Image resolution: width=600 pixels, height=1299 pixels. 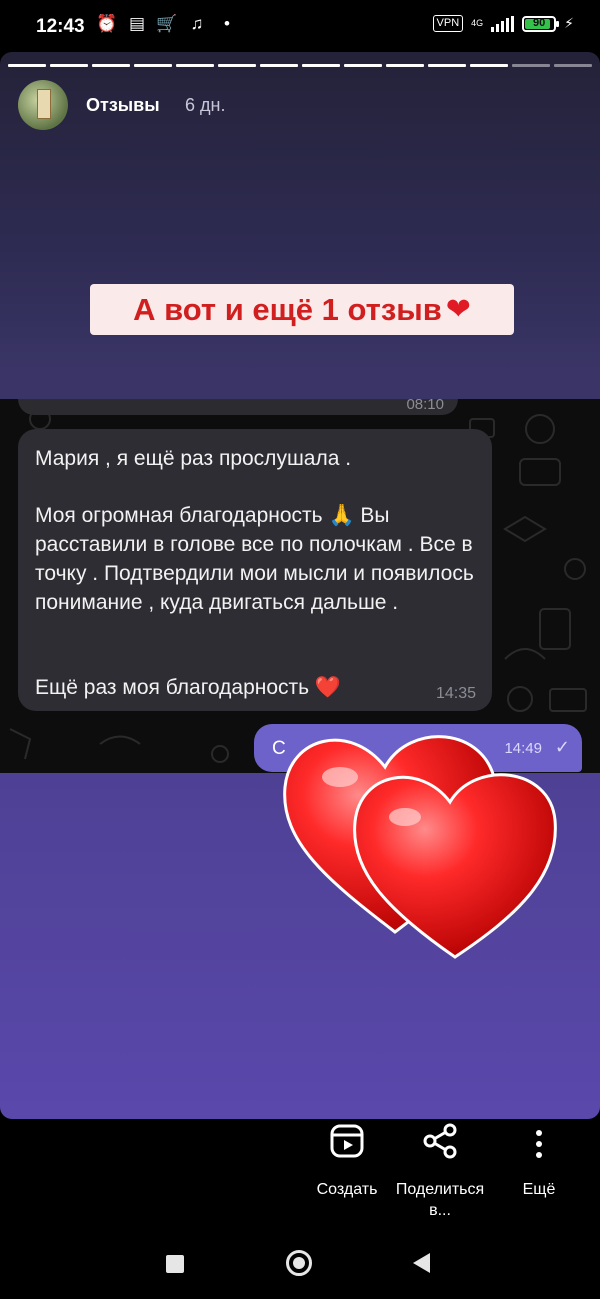 I want to click on home-button, so click(x=299, y=1263).